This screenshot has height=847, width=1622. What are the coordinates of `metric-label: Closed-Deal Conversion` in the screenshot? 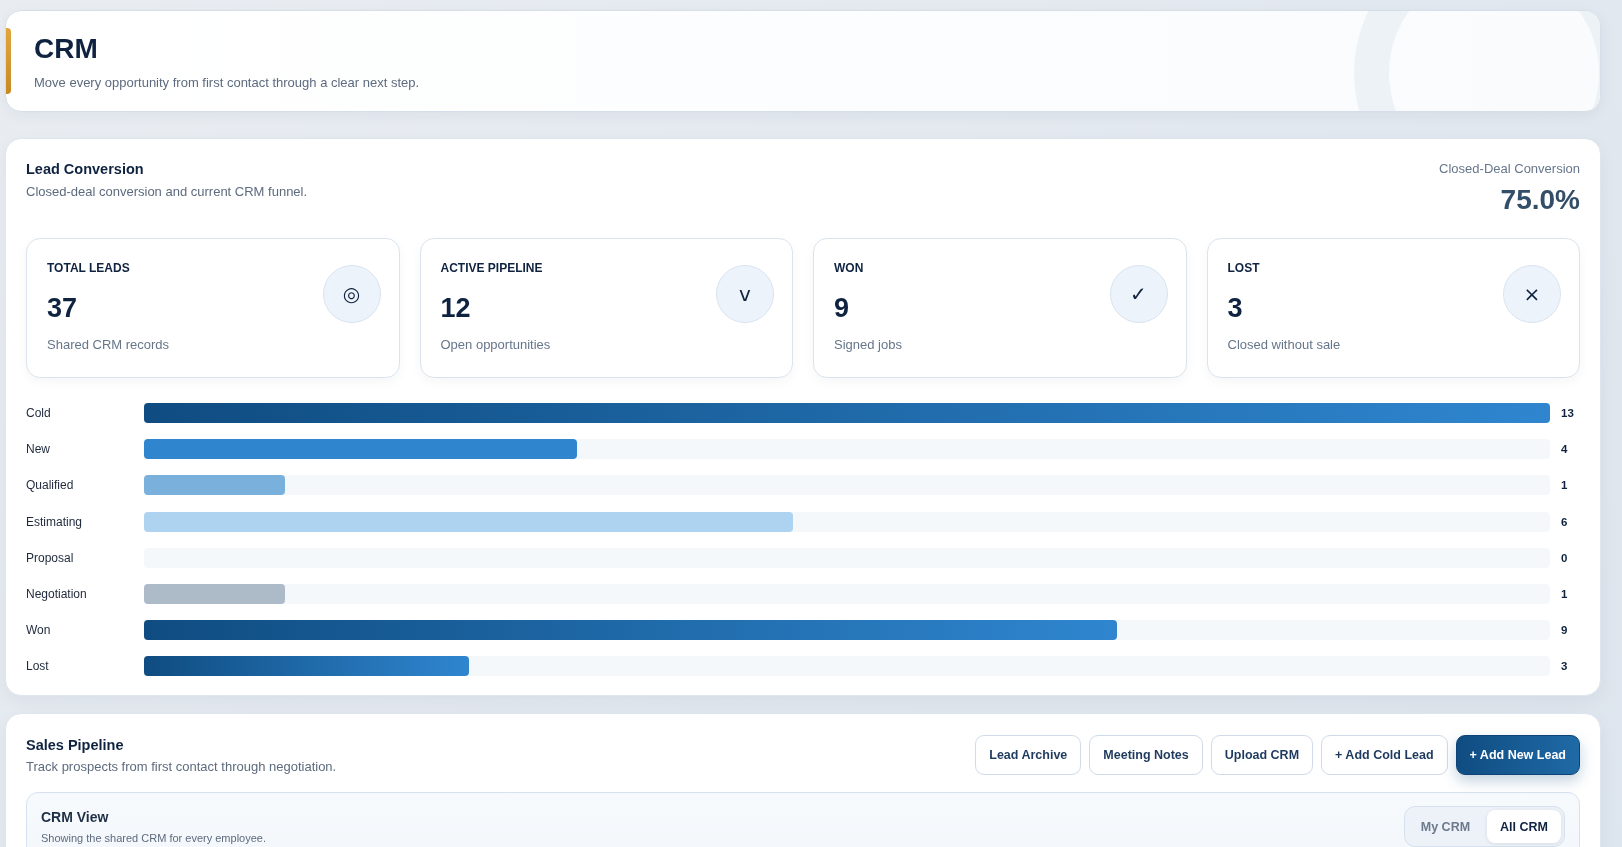 It's located at (1509, 169).